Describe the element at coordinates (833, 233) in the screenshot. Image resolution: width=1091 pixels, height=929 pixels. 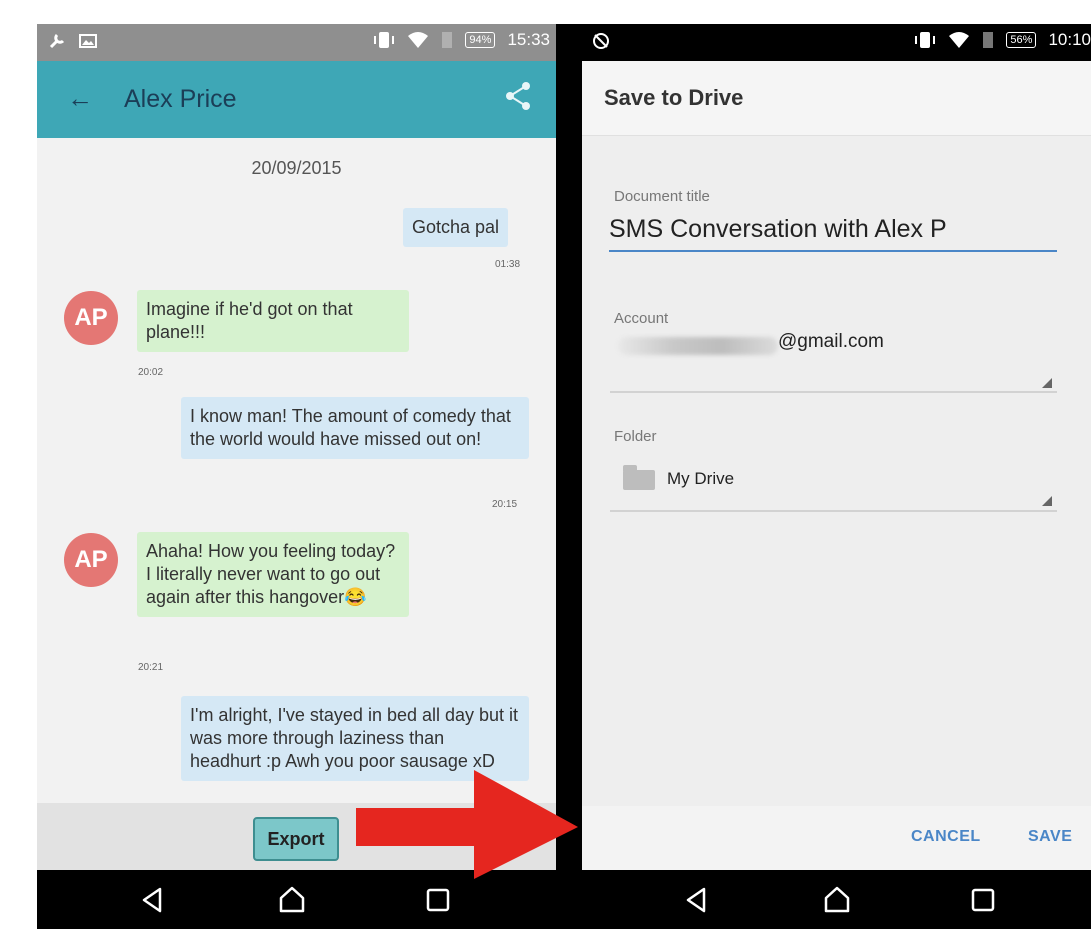
I see `document-title-input: SMS Conversation with Alex P` at that location.